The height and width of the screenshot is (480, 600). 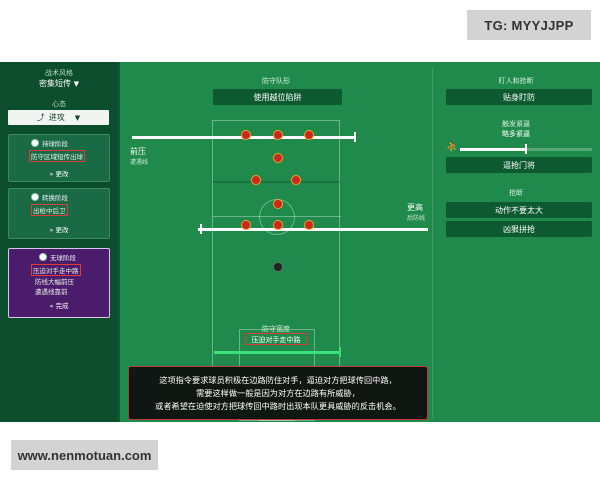 What do you see at coordinates (519, 97) in the screenshot?
I see `marking-button: 贴身盯防` at bounding box center [519, 97].